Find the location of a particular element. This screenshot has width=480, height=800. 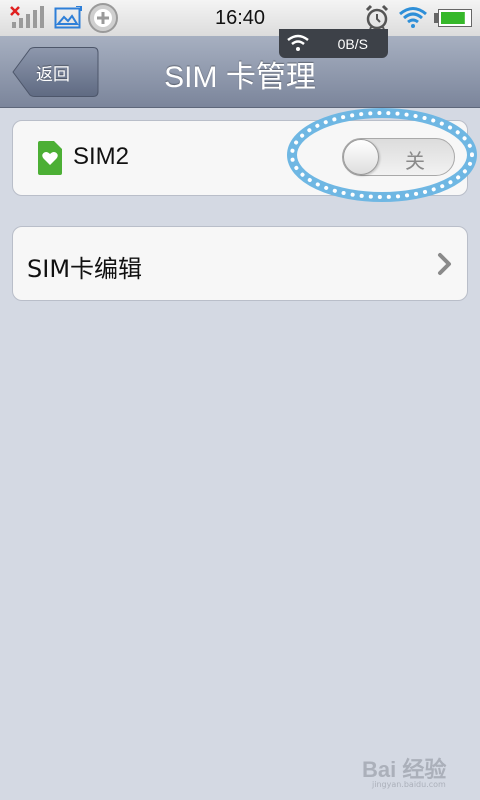

chevron-right-icon is located at coordinates (444, 264).